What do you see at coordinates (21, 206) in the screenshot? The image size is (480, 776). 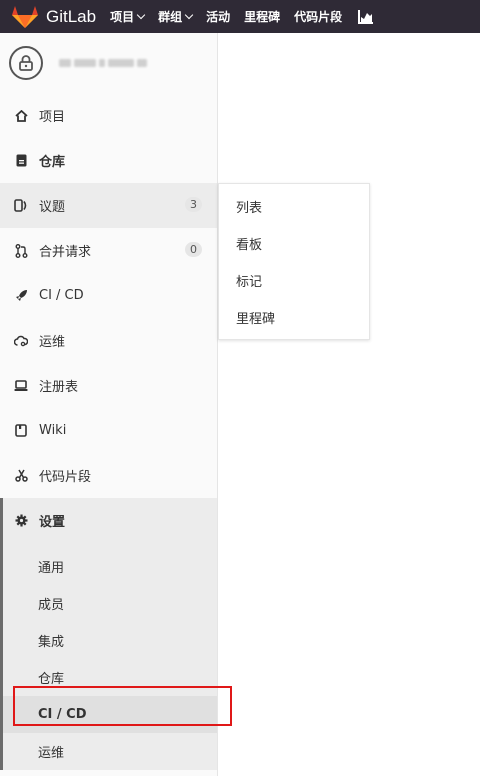 I see `issues-icon` at bounding box center [21, 206].